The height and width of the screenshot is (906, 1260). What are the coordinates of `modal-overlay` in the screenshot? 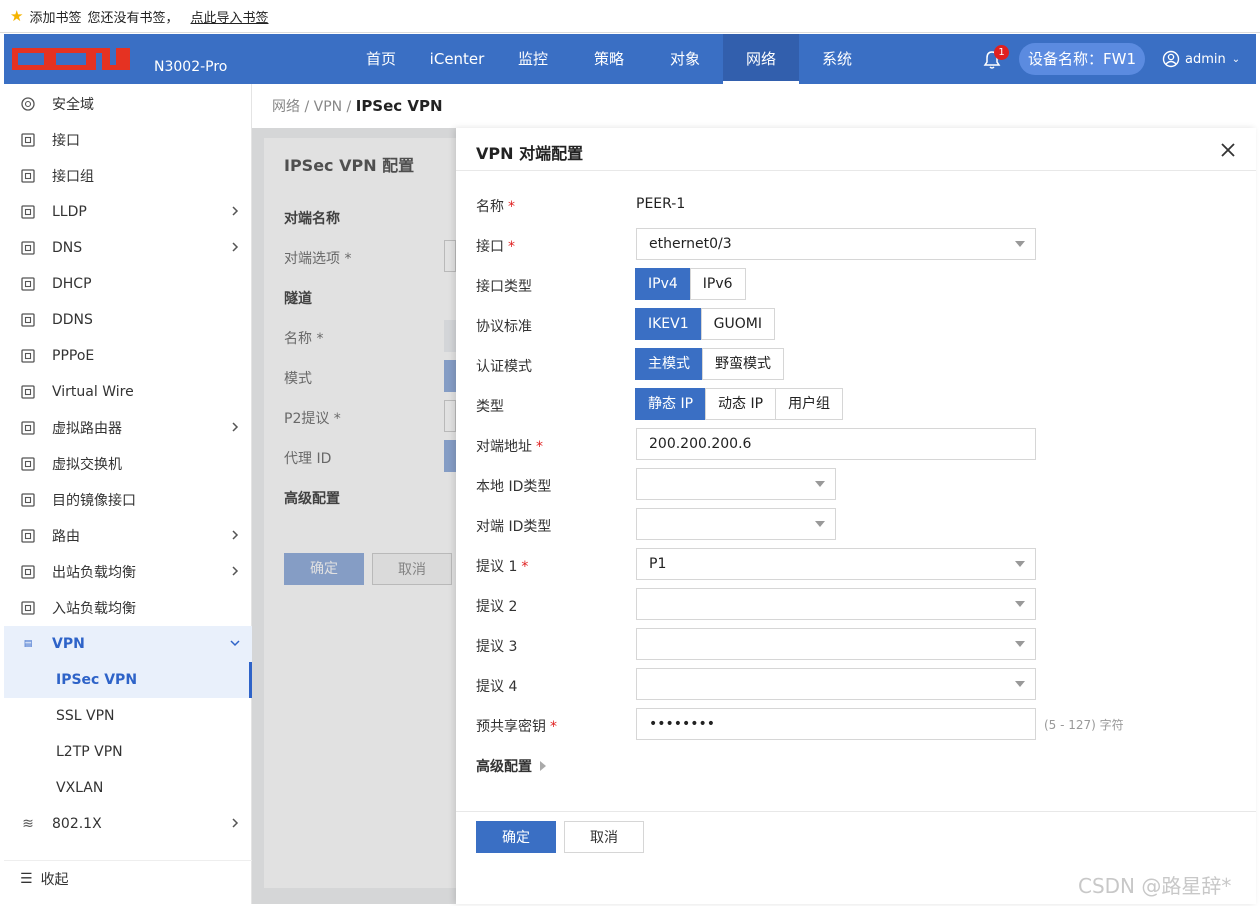 It's located at (354, 516).